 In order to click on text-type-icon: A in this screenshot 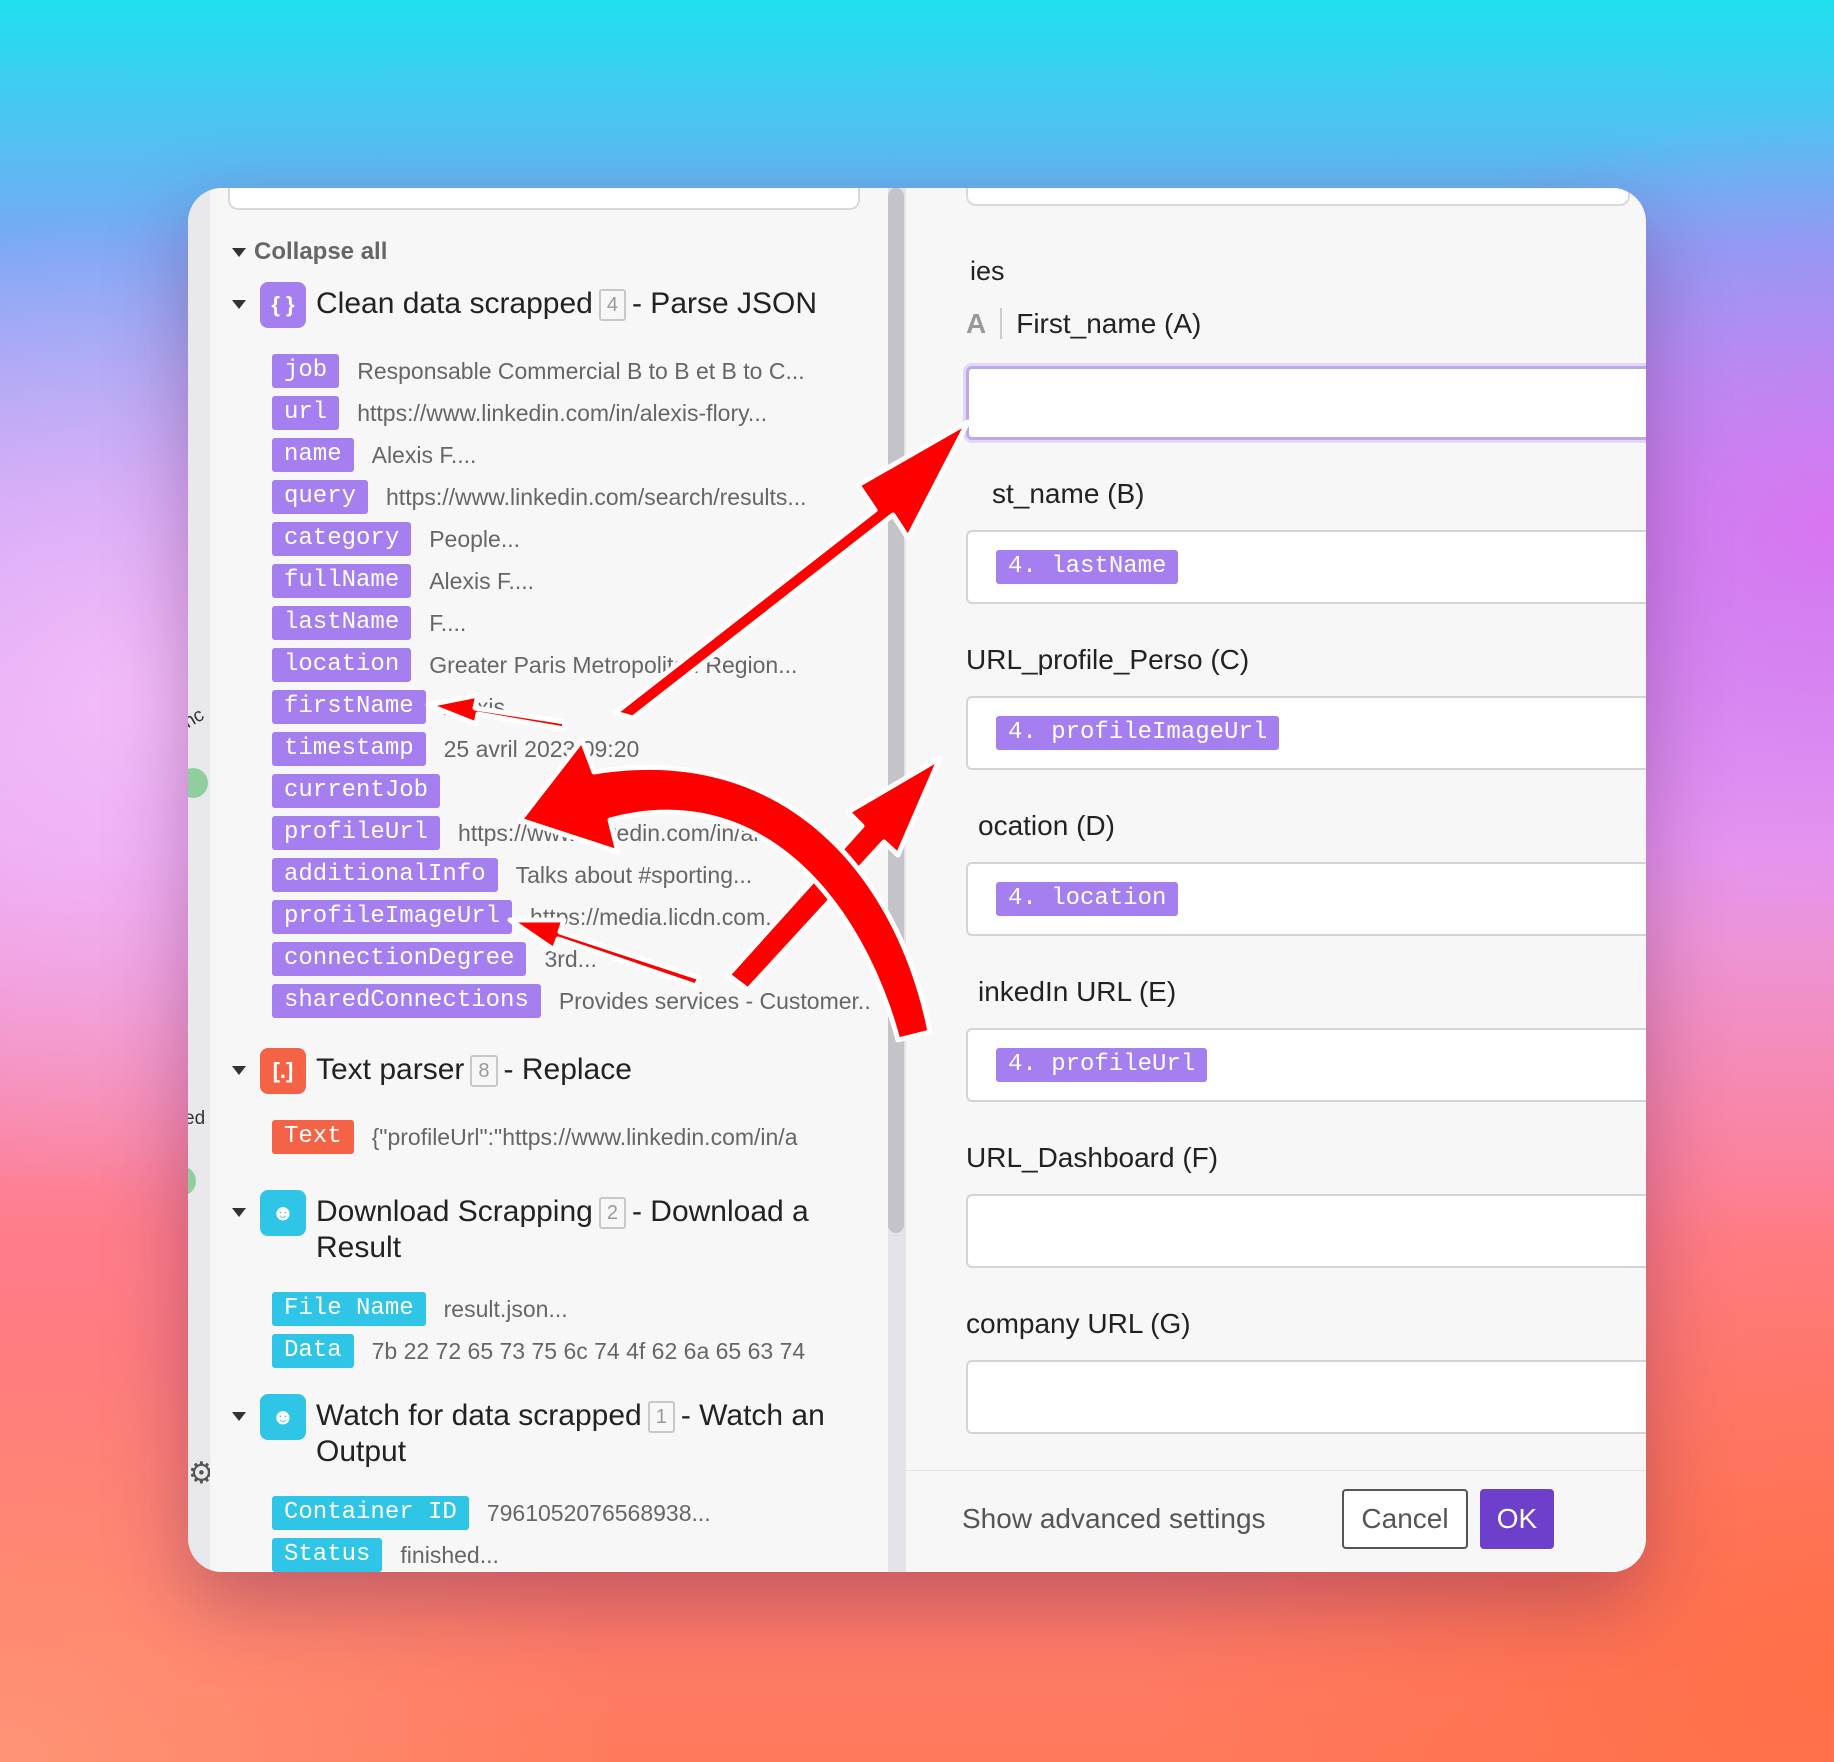, I will do `click(984, 323)`.